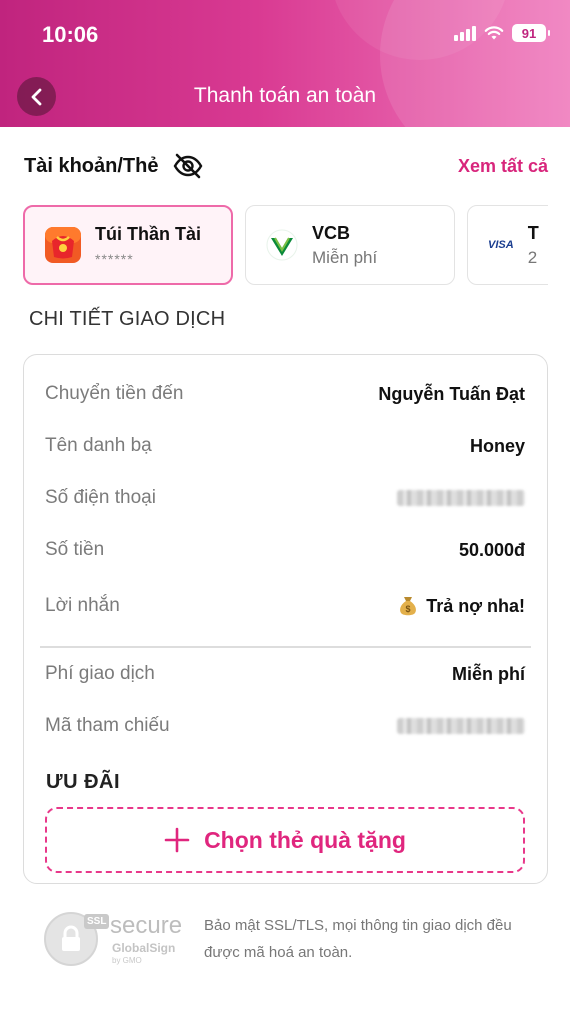 The height and width of the screenshot is (1014, 570). I want to click on detail-value: Honey, so click(497, 445).